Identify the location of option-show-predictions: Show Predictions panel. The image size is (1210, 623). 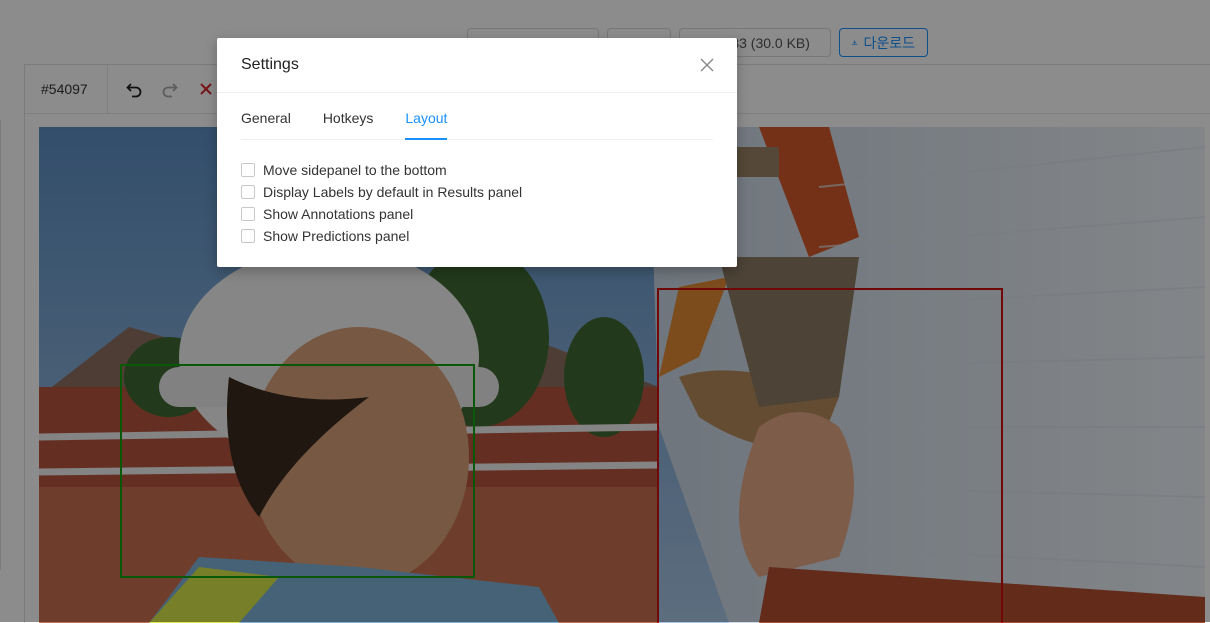
(477, 236).